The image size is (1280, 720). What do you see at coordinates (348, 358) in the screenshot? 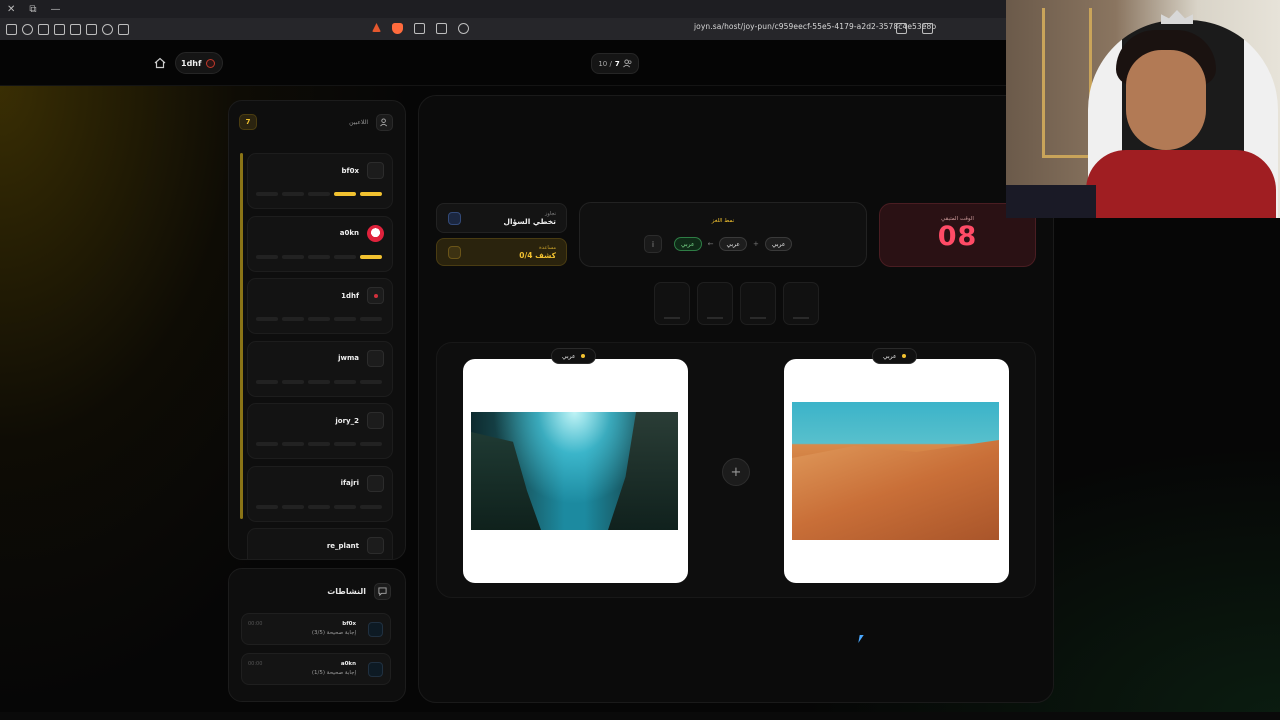
I see `player-name: jwma` at bounding box center [348, 358].